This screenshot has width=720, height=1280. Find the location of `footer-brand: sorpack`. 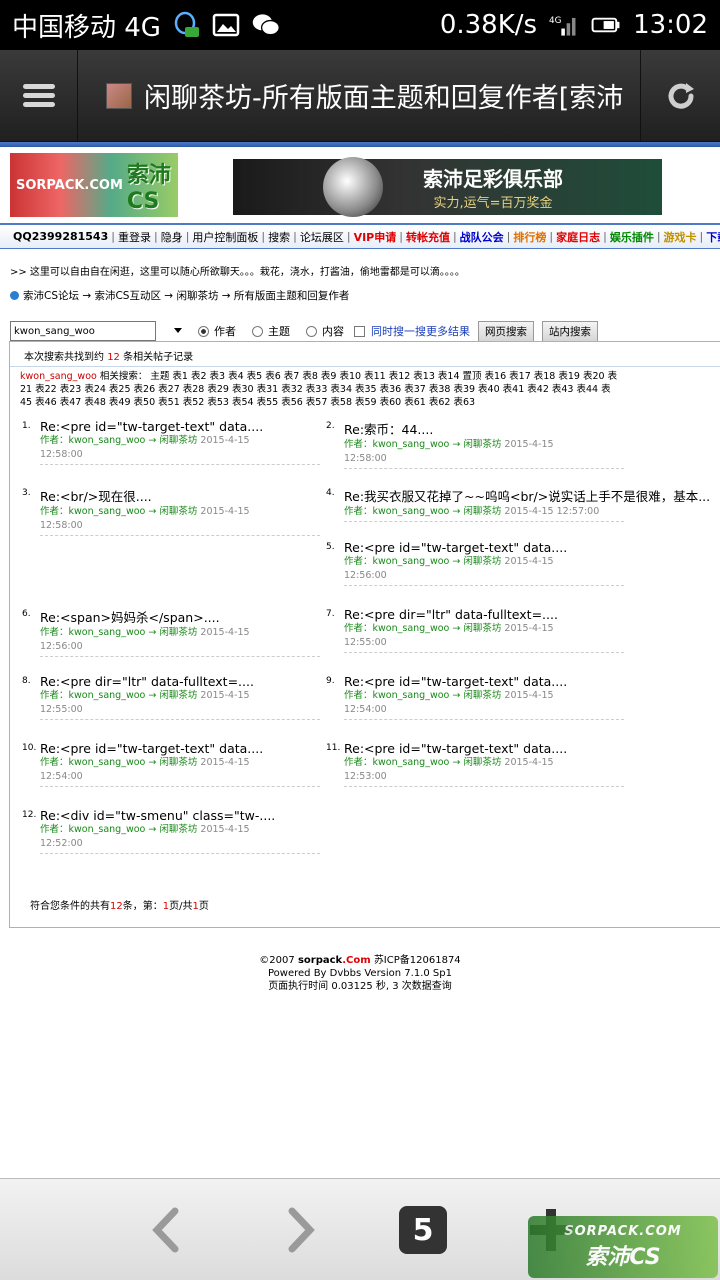

footer-brand: sorpack is located at coordinates (320, 960).